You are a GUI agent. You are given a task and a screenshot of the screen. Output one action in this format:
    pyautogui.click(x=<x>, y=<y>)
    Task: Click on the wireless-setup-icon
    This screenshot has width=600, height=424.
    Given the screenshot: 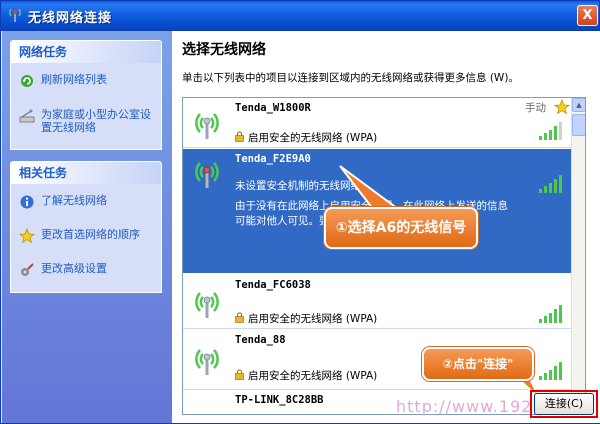 What is the action you would take?
    pyautogui.click(x=27, y=116)
    